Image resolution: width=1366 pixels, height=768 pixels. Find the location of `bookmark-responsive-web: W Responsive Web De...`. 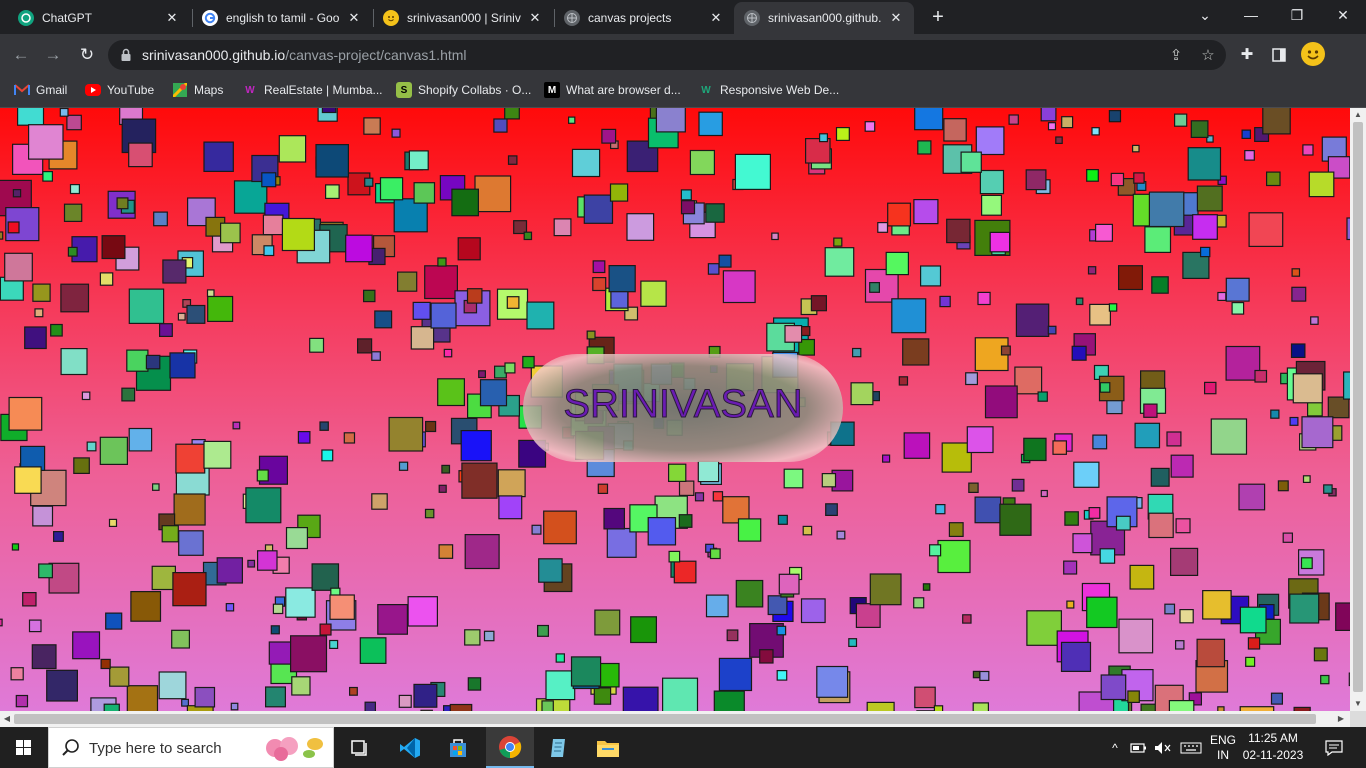

bookmark-responsive-web: W Responsive Web De... is located at coordinates (768, 90).